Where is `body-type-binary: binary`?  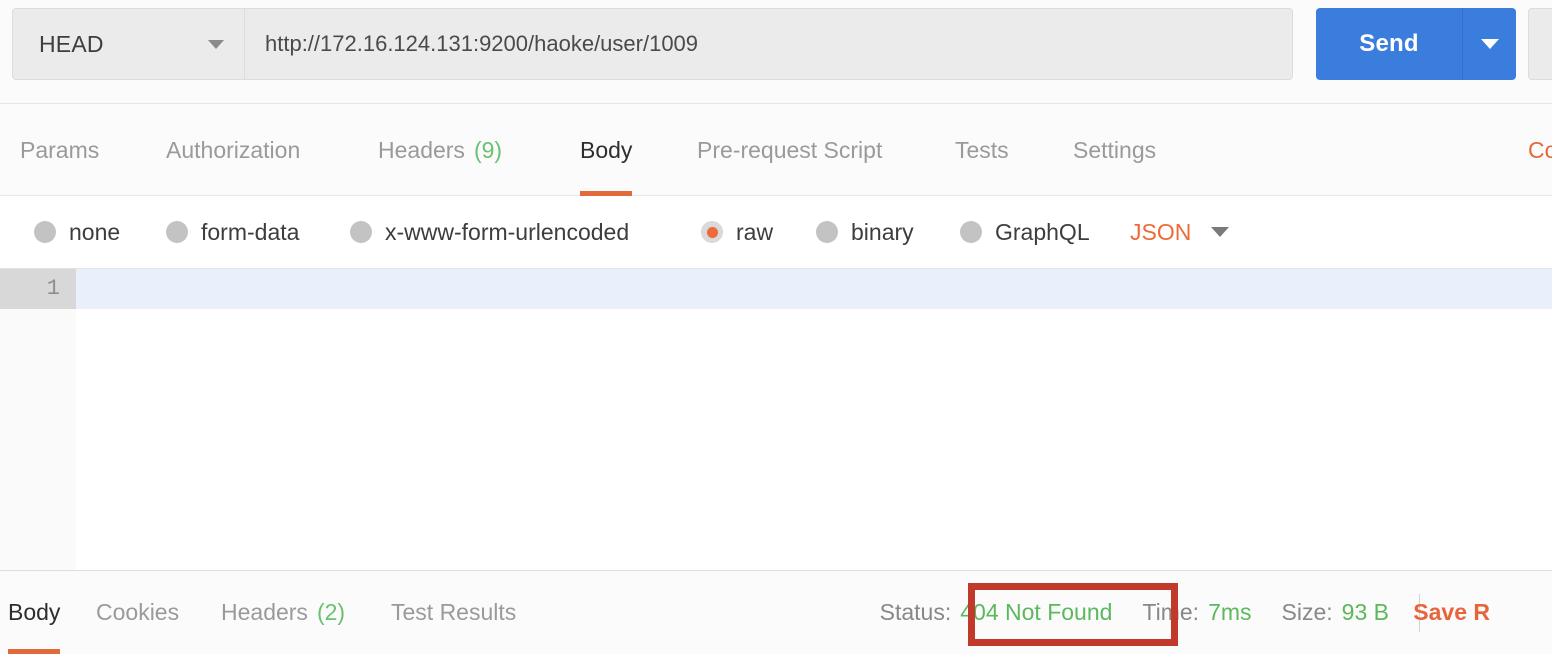
body-type-binary: binary is located at coordinates (865, 232).